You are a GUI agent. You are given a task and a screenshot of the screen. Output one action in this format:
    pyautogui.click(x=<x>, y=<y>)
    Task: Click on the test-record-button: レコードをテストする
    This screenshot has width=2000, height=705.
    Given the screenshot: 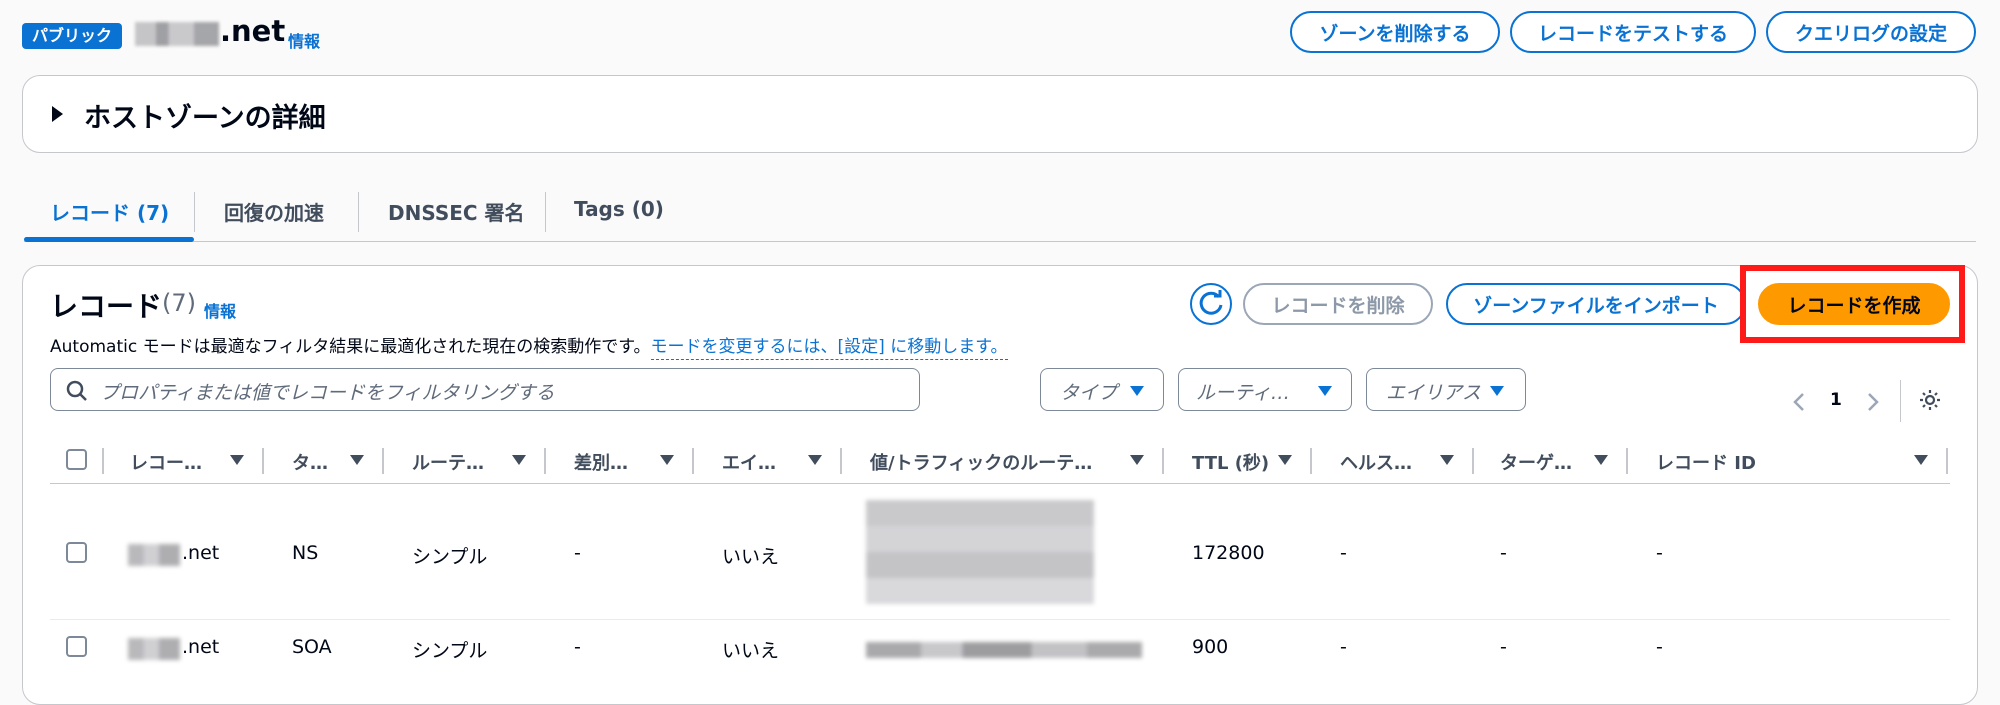 What is the action you would take?
    pyautogui.click(x=1633, y=32)
    